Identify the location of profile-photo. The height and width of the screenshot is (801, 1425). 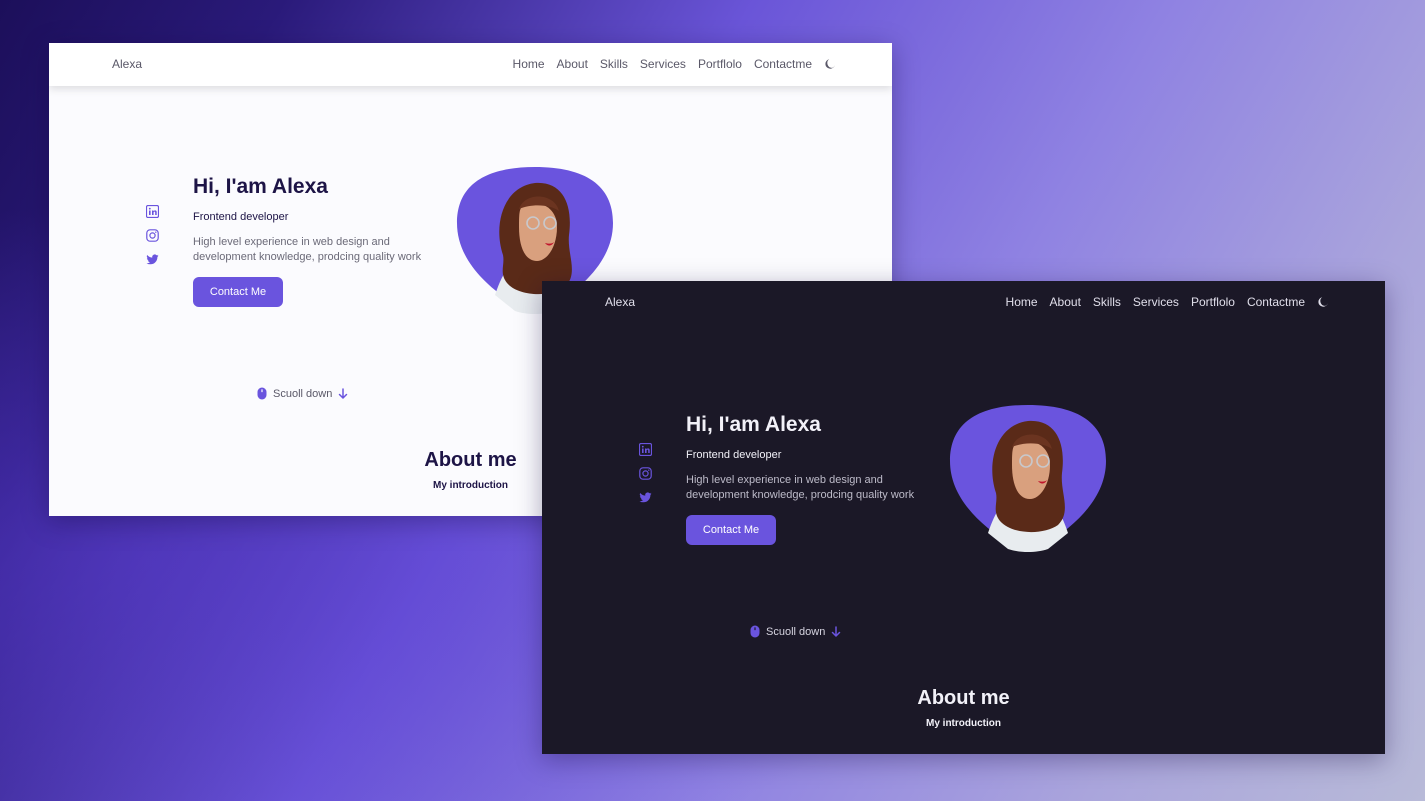
(1028, 478).